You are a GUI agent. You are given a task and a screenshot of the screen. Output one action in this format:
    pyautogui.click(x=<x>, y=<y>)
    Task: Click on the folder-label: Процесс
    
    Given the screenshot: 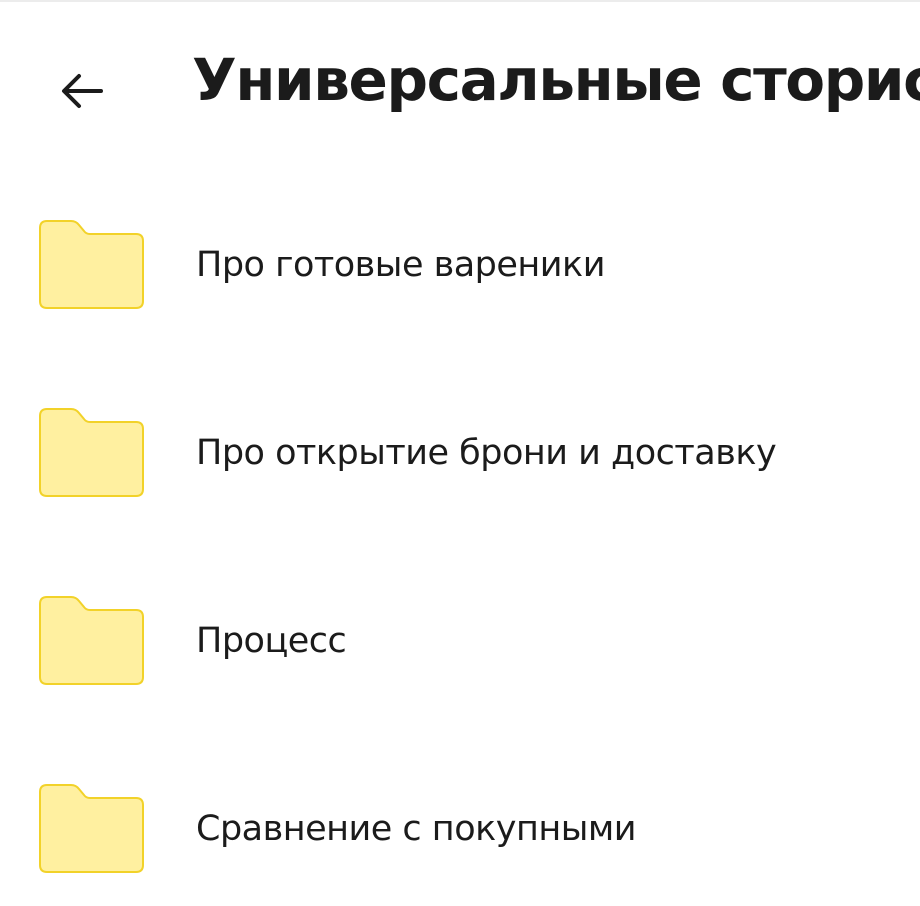 What is the action you would take?
    pyautogui.click(x=271, y=641)
    